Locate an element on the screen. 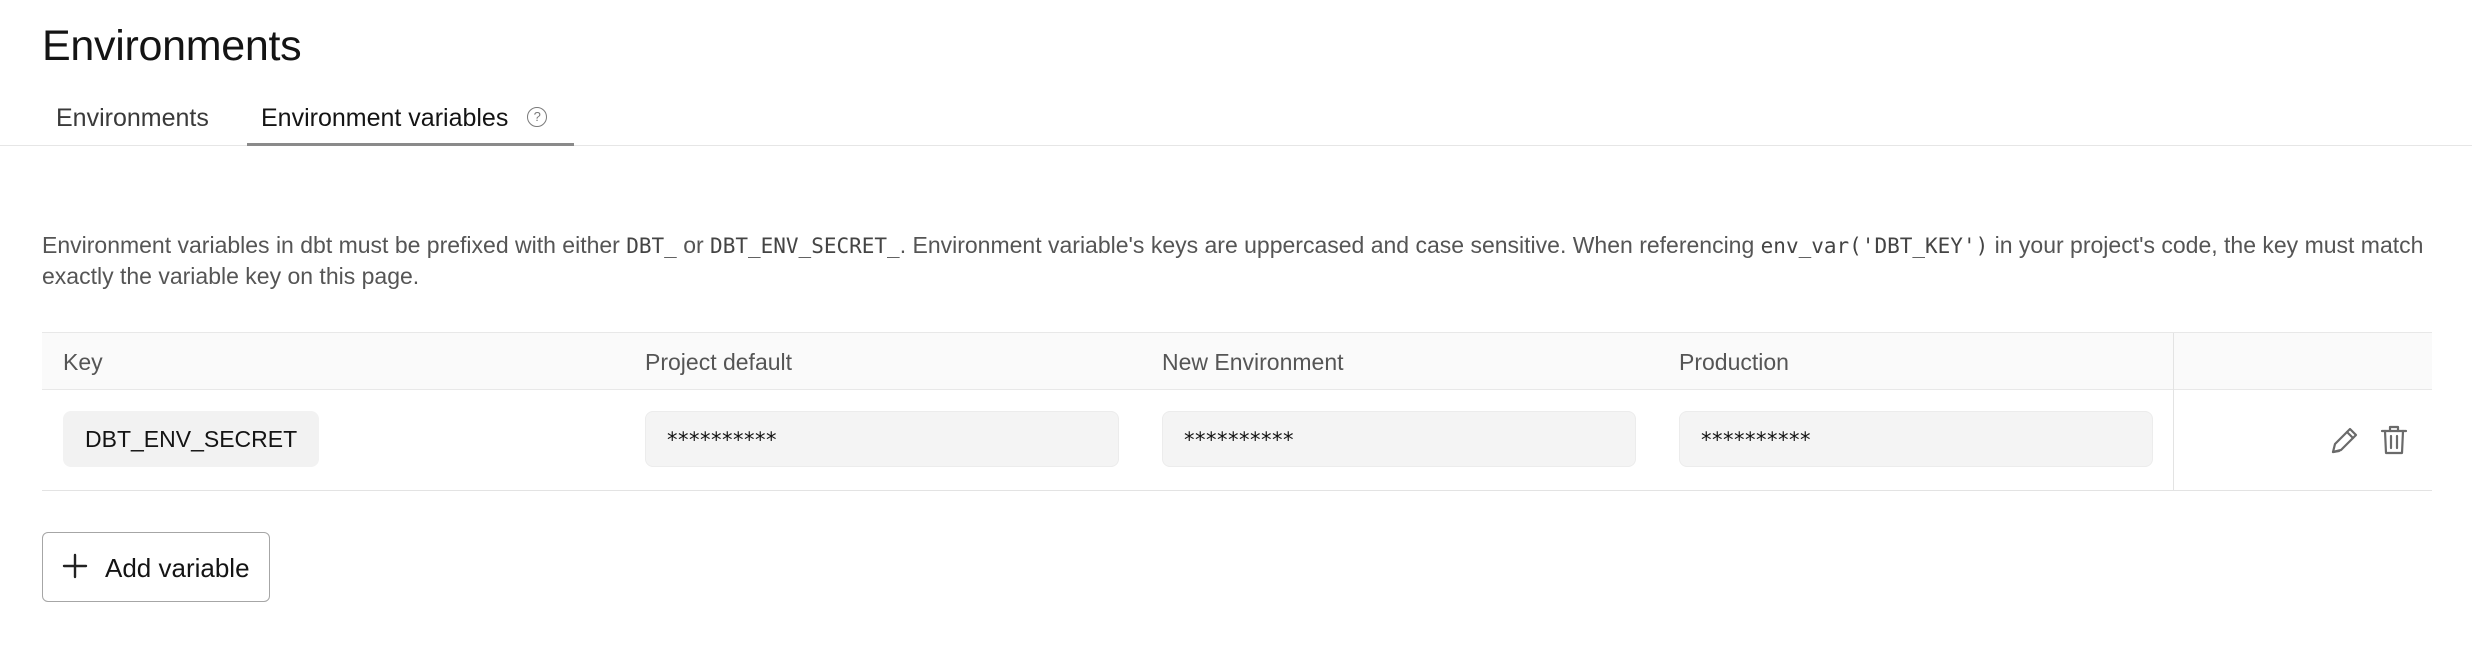  trash-icon is located at coordinates (2394, 440).